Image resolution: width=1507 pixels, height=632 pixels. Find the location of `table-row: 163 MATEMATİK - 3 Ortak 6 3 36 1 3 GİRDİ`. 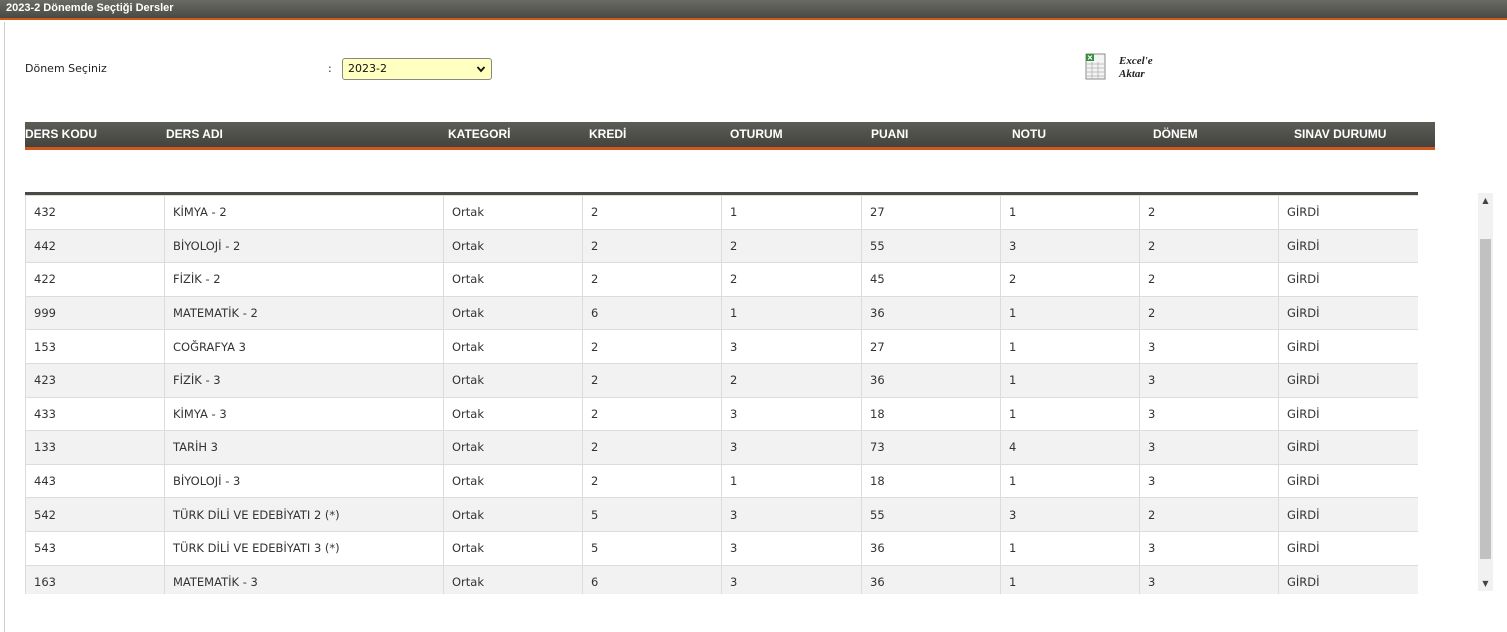

table-row: 163 MATEMATİK - 3 Ortak 6 3 36 1 3 GİRDİ is located at coordinates (721, 579).